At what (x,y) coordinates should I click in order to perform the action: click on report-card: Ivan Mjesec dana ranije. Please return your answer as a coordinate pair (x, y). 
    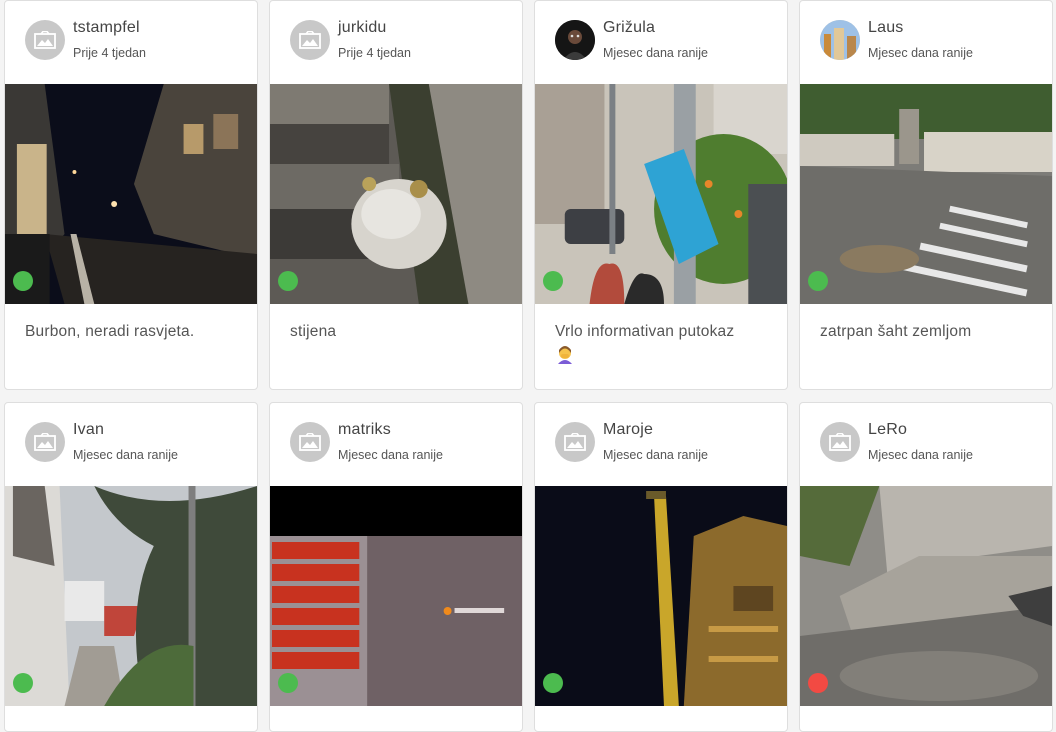
    Looking at the image, I should click on (131, 567).